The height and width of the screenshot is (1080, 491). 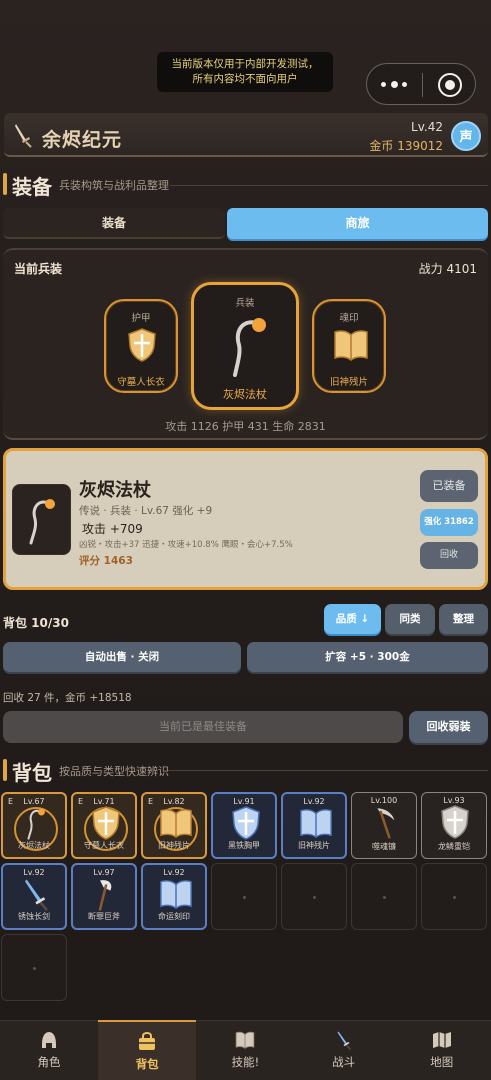 I want to click on item-detail-icon, so click(x=41, y=519).